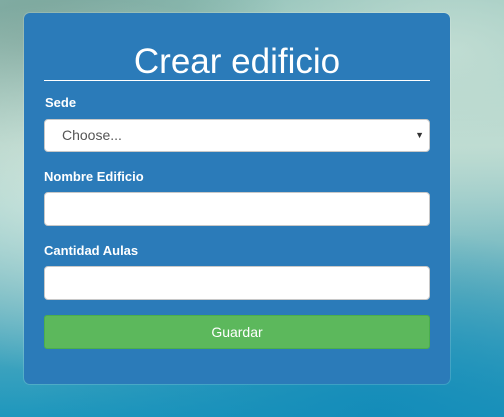 The width and height of the screenshot is (504, 417). I want to click on caret-down-icon: ▼, so click(419, 135).